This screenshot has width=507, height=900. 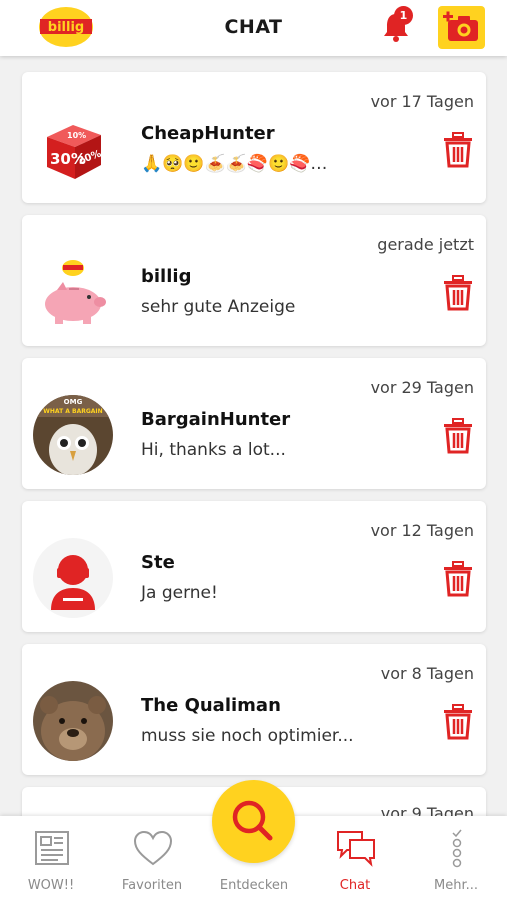 I want to click on chat-name: BargainHunter, so click(x=216, y=419).